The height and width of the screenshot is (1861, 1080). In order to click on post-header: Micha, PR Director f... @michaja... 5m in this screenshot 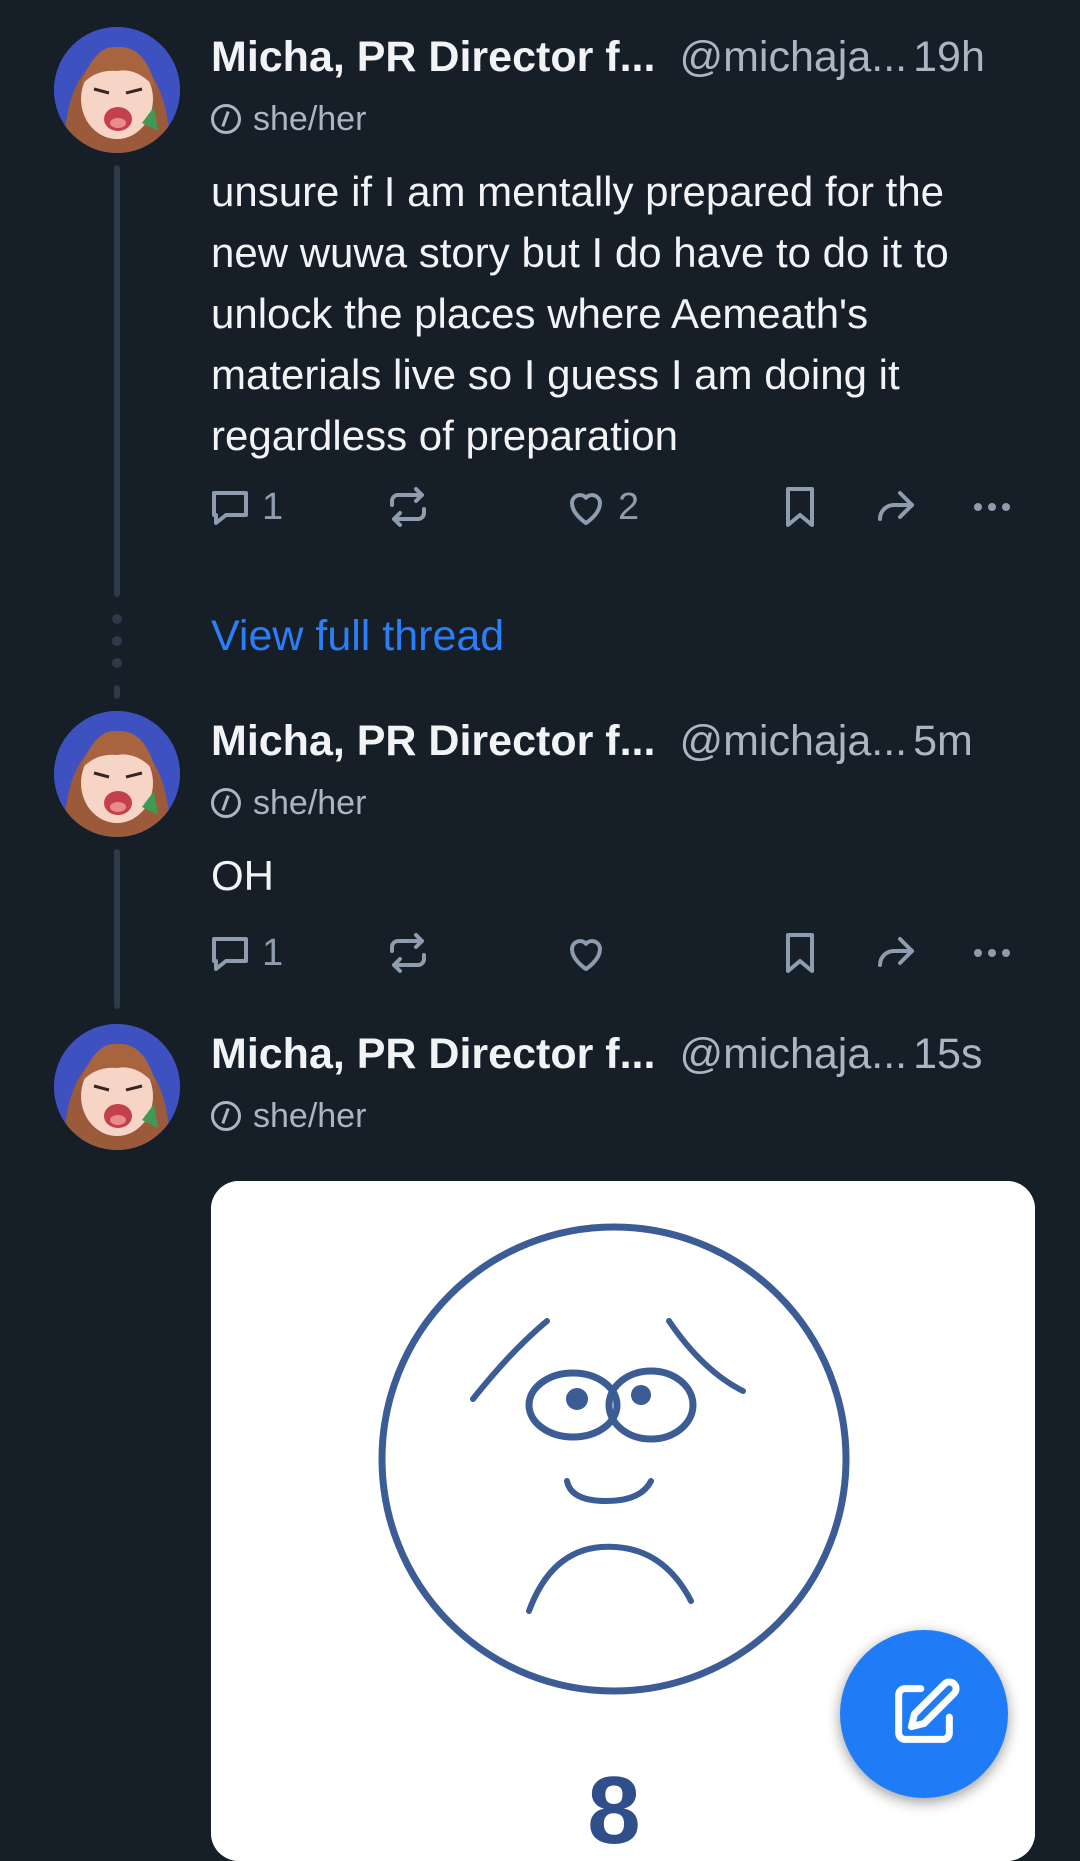, I will do `click(626, 741)`.